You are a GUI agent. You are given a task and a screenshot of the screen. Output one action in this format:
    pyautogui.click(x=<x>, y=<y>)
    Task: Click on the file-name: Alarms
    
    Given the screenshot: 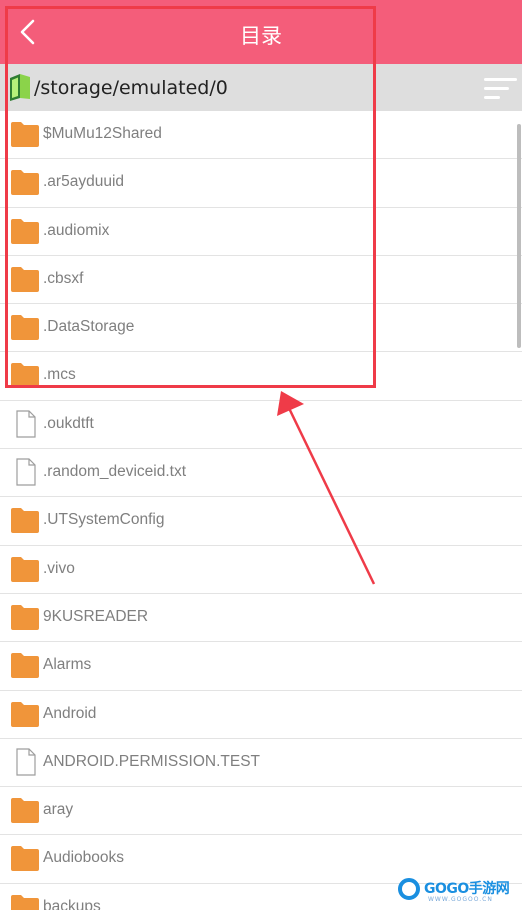 What is the action you would take?
    pyautogui.click(x=67, y=665)
    